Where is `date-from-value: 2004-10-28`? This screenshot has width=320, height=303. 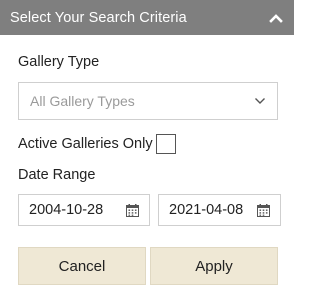 date-from-value: 2004-10-28 is located at coordinates (66, 210).